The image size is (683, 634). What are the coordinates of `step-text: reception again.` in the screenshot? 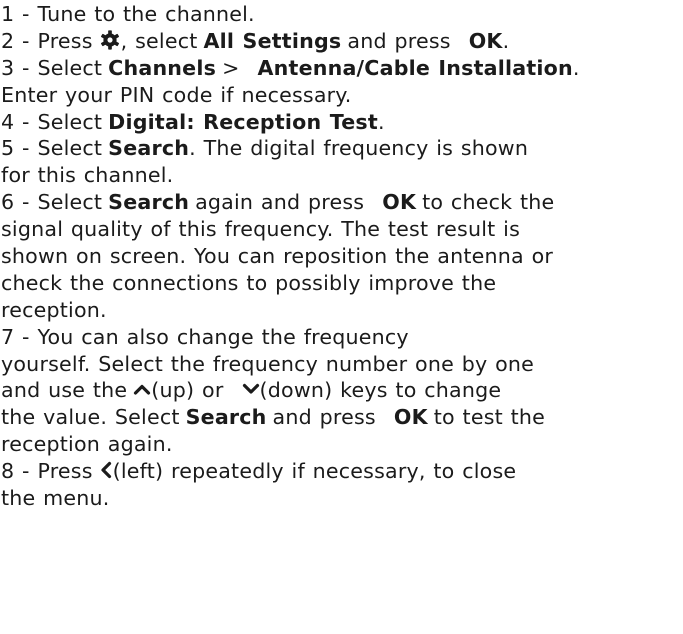 It's located at (87, 444).